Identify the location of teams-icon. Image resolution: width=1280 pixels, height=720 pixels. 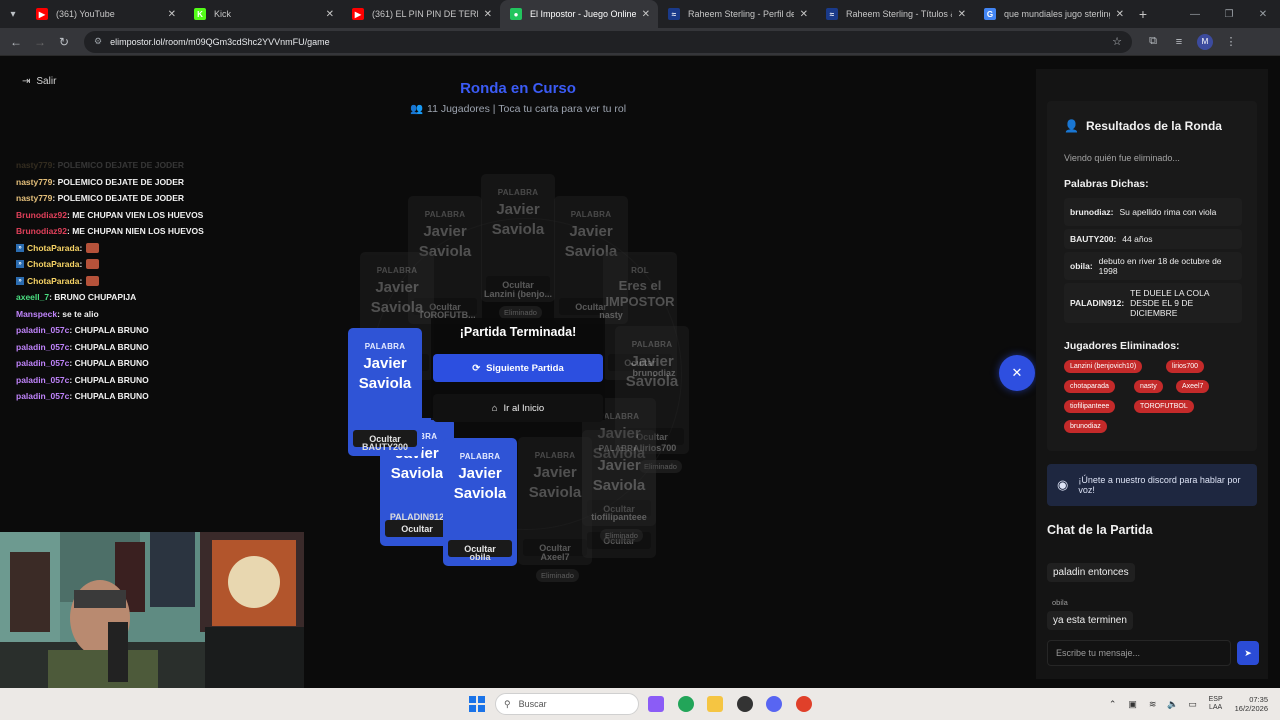
(656, 704).